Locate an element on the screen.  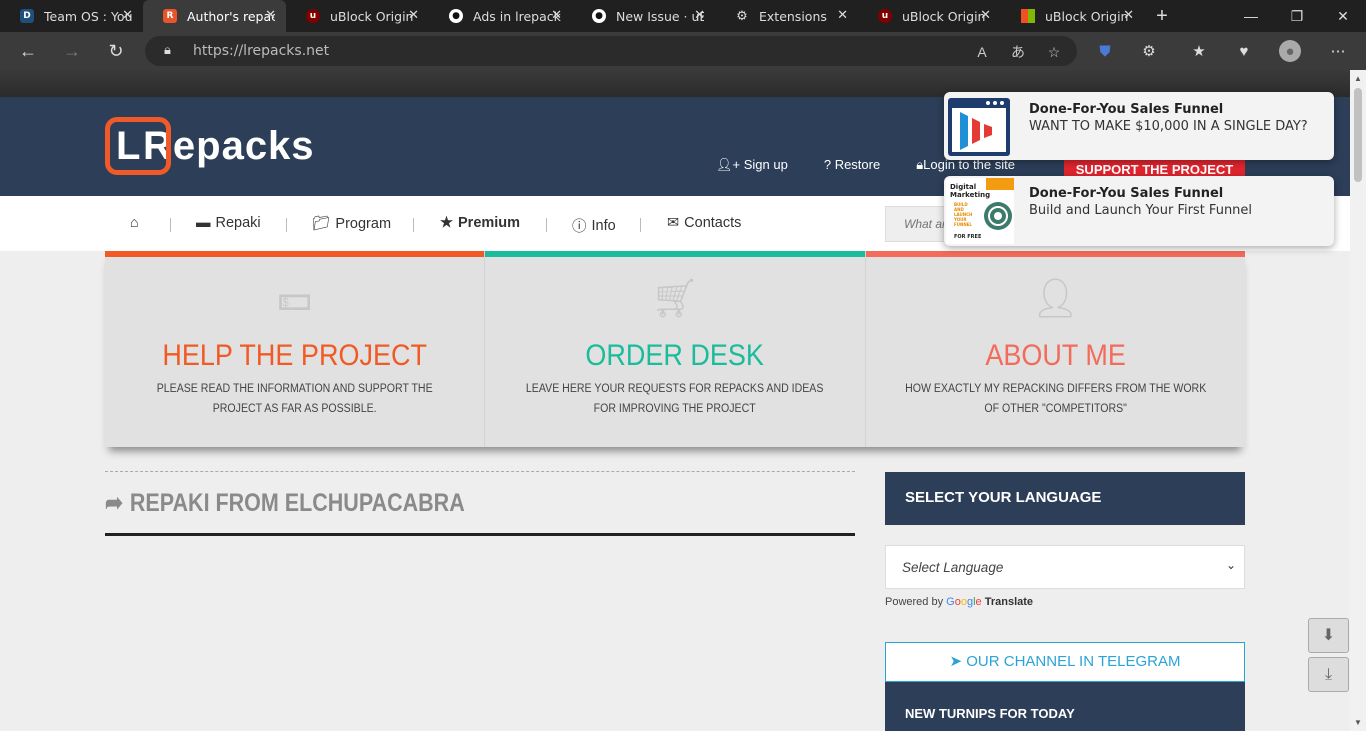
share-arrow-icon: ➦ is located at coordinates (114, 503).